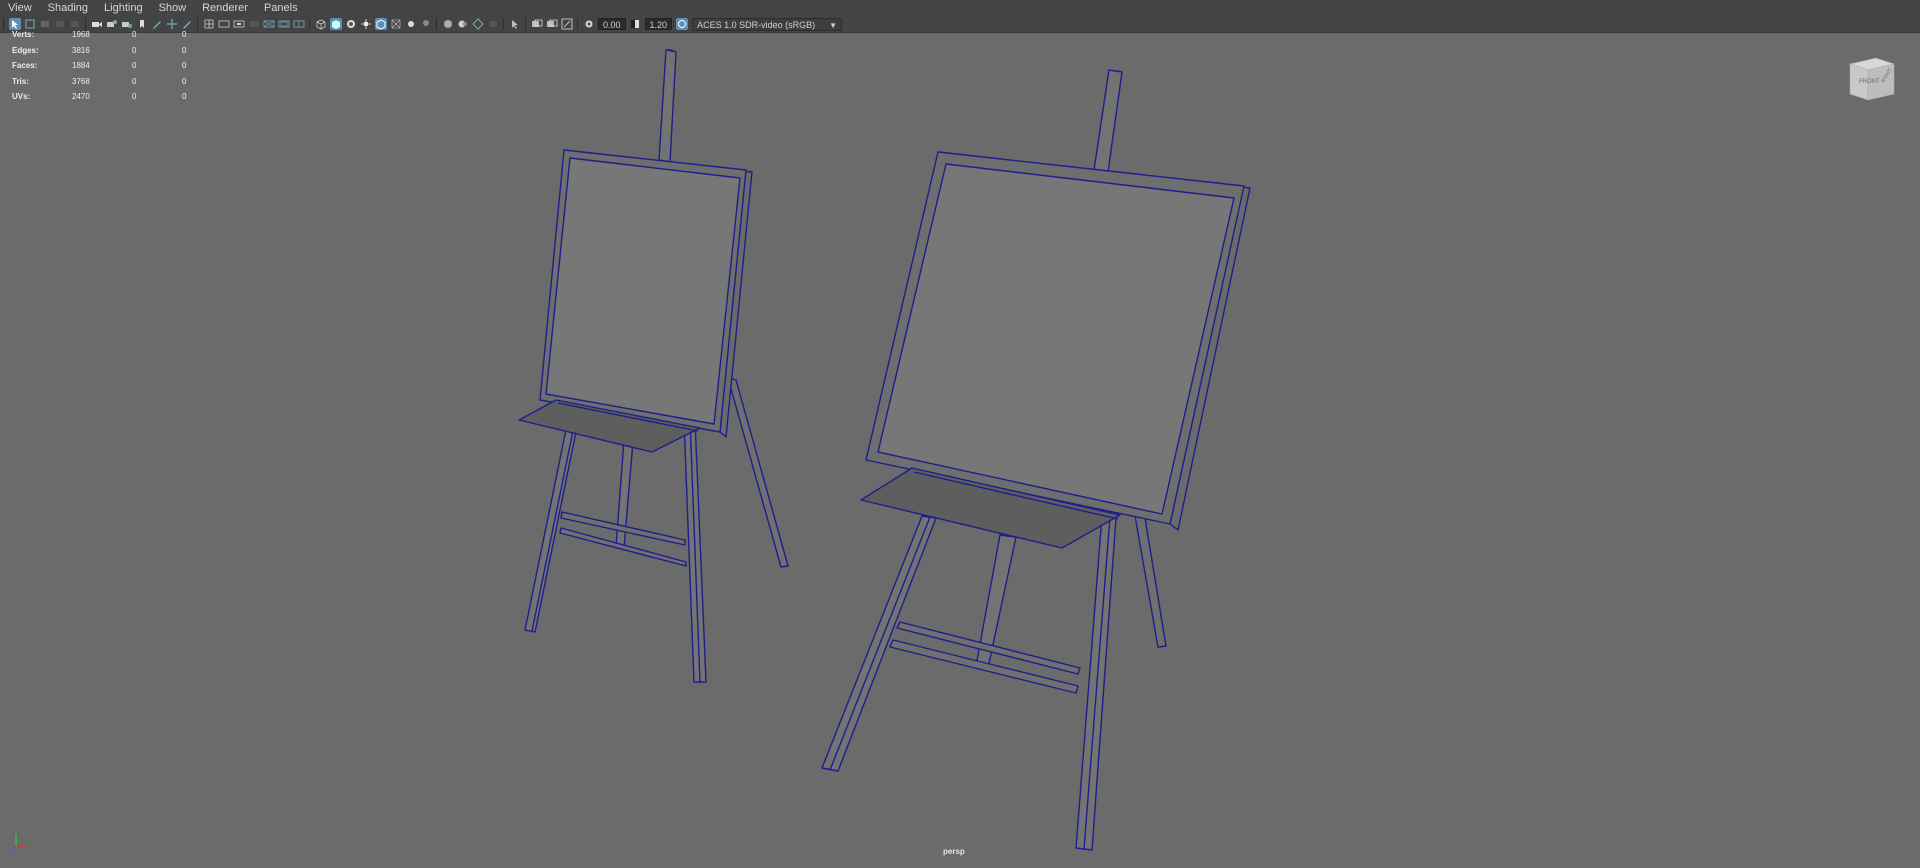 The width and height of the screenshot is (1920, 868). Describe the element at coordinates (833, 25) in the screenshot. I see `chevron-down-icon: ▼` at that location.